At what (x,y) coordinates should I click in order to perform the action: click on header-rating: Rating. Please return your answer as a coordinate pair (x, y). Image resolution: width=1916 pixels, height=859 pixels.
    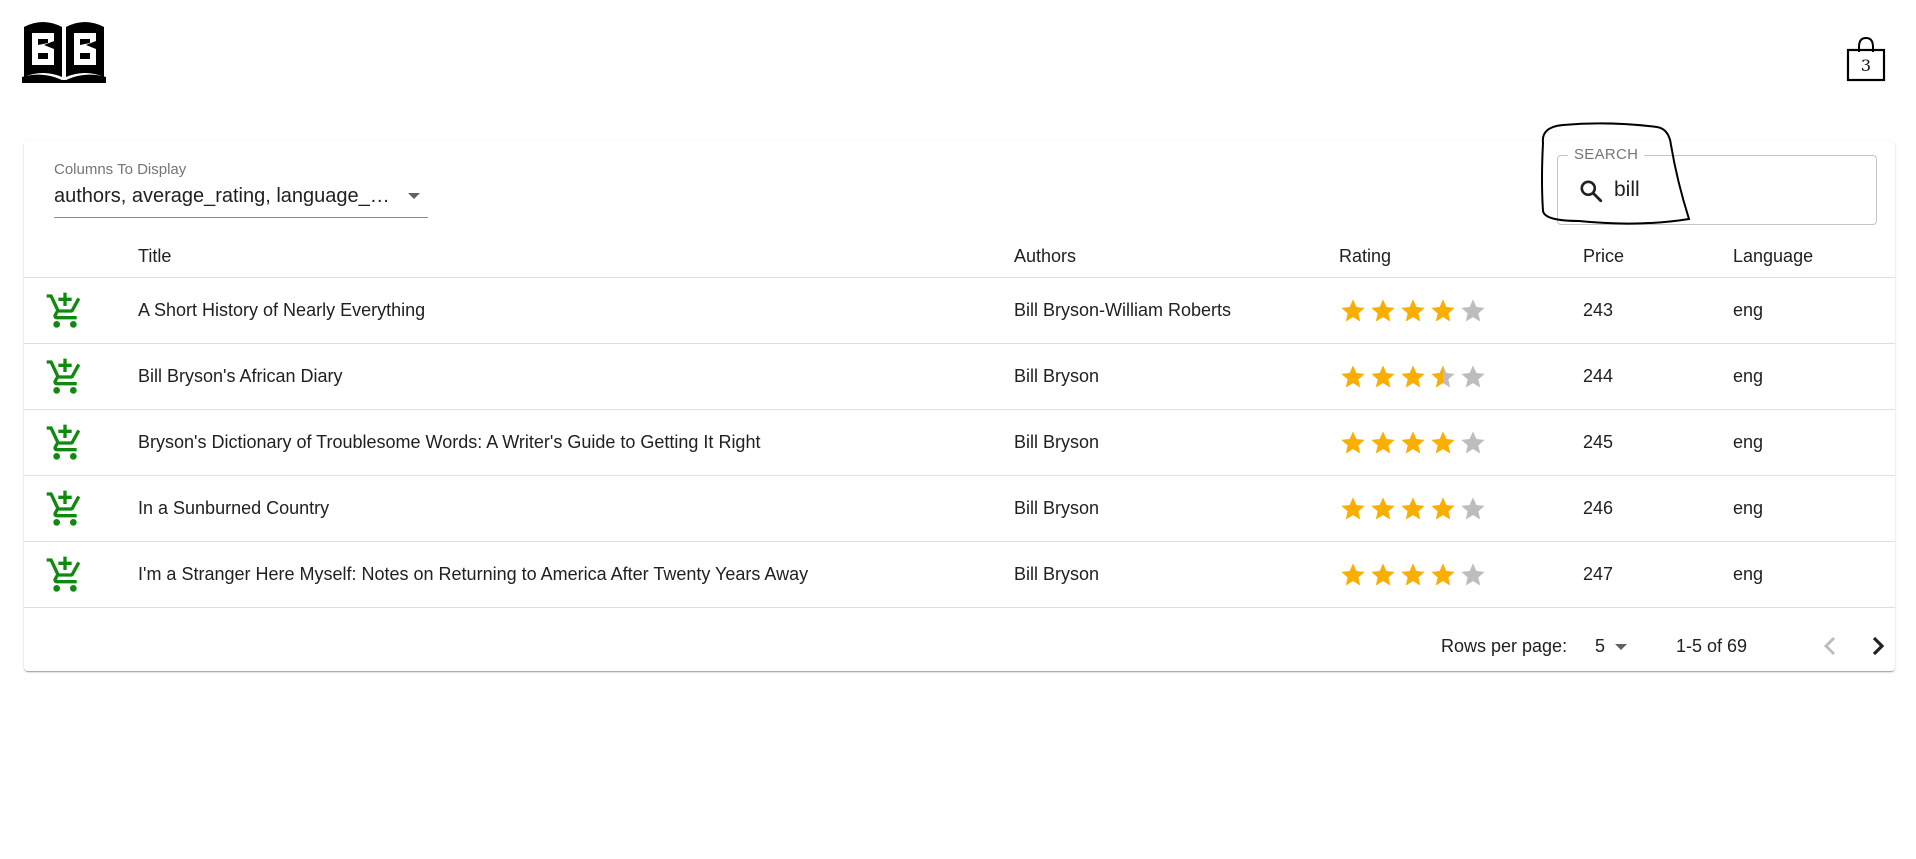
    Looking at the image, I should click on (1461, 256).